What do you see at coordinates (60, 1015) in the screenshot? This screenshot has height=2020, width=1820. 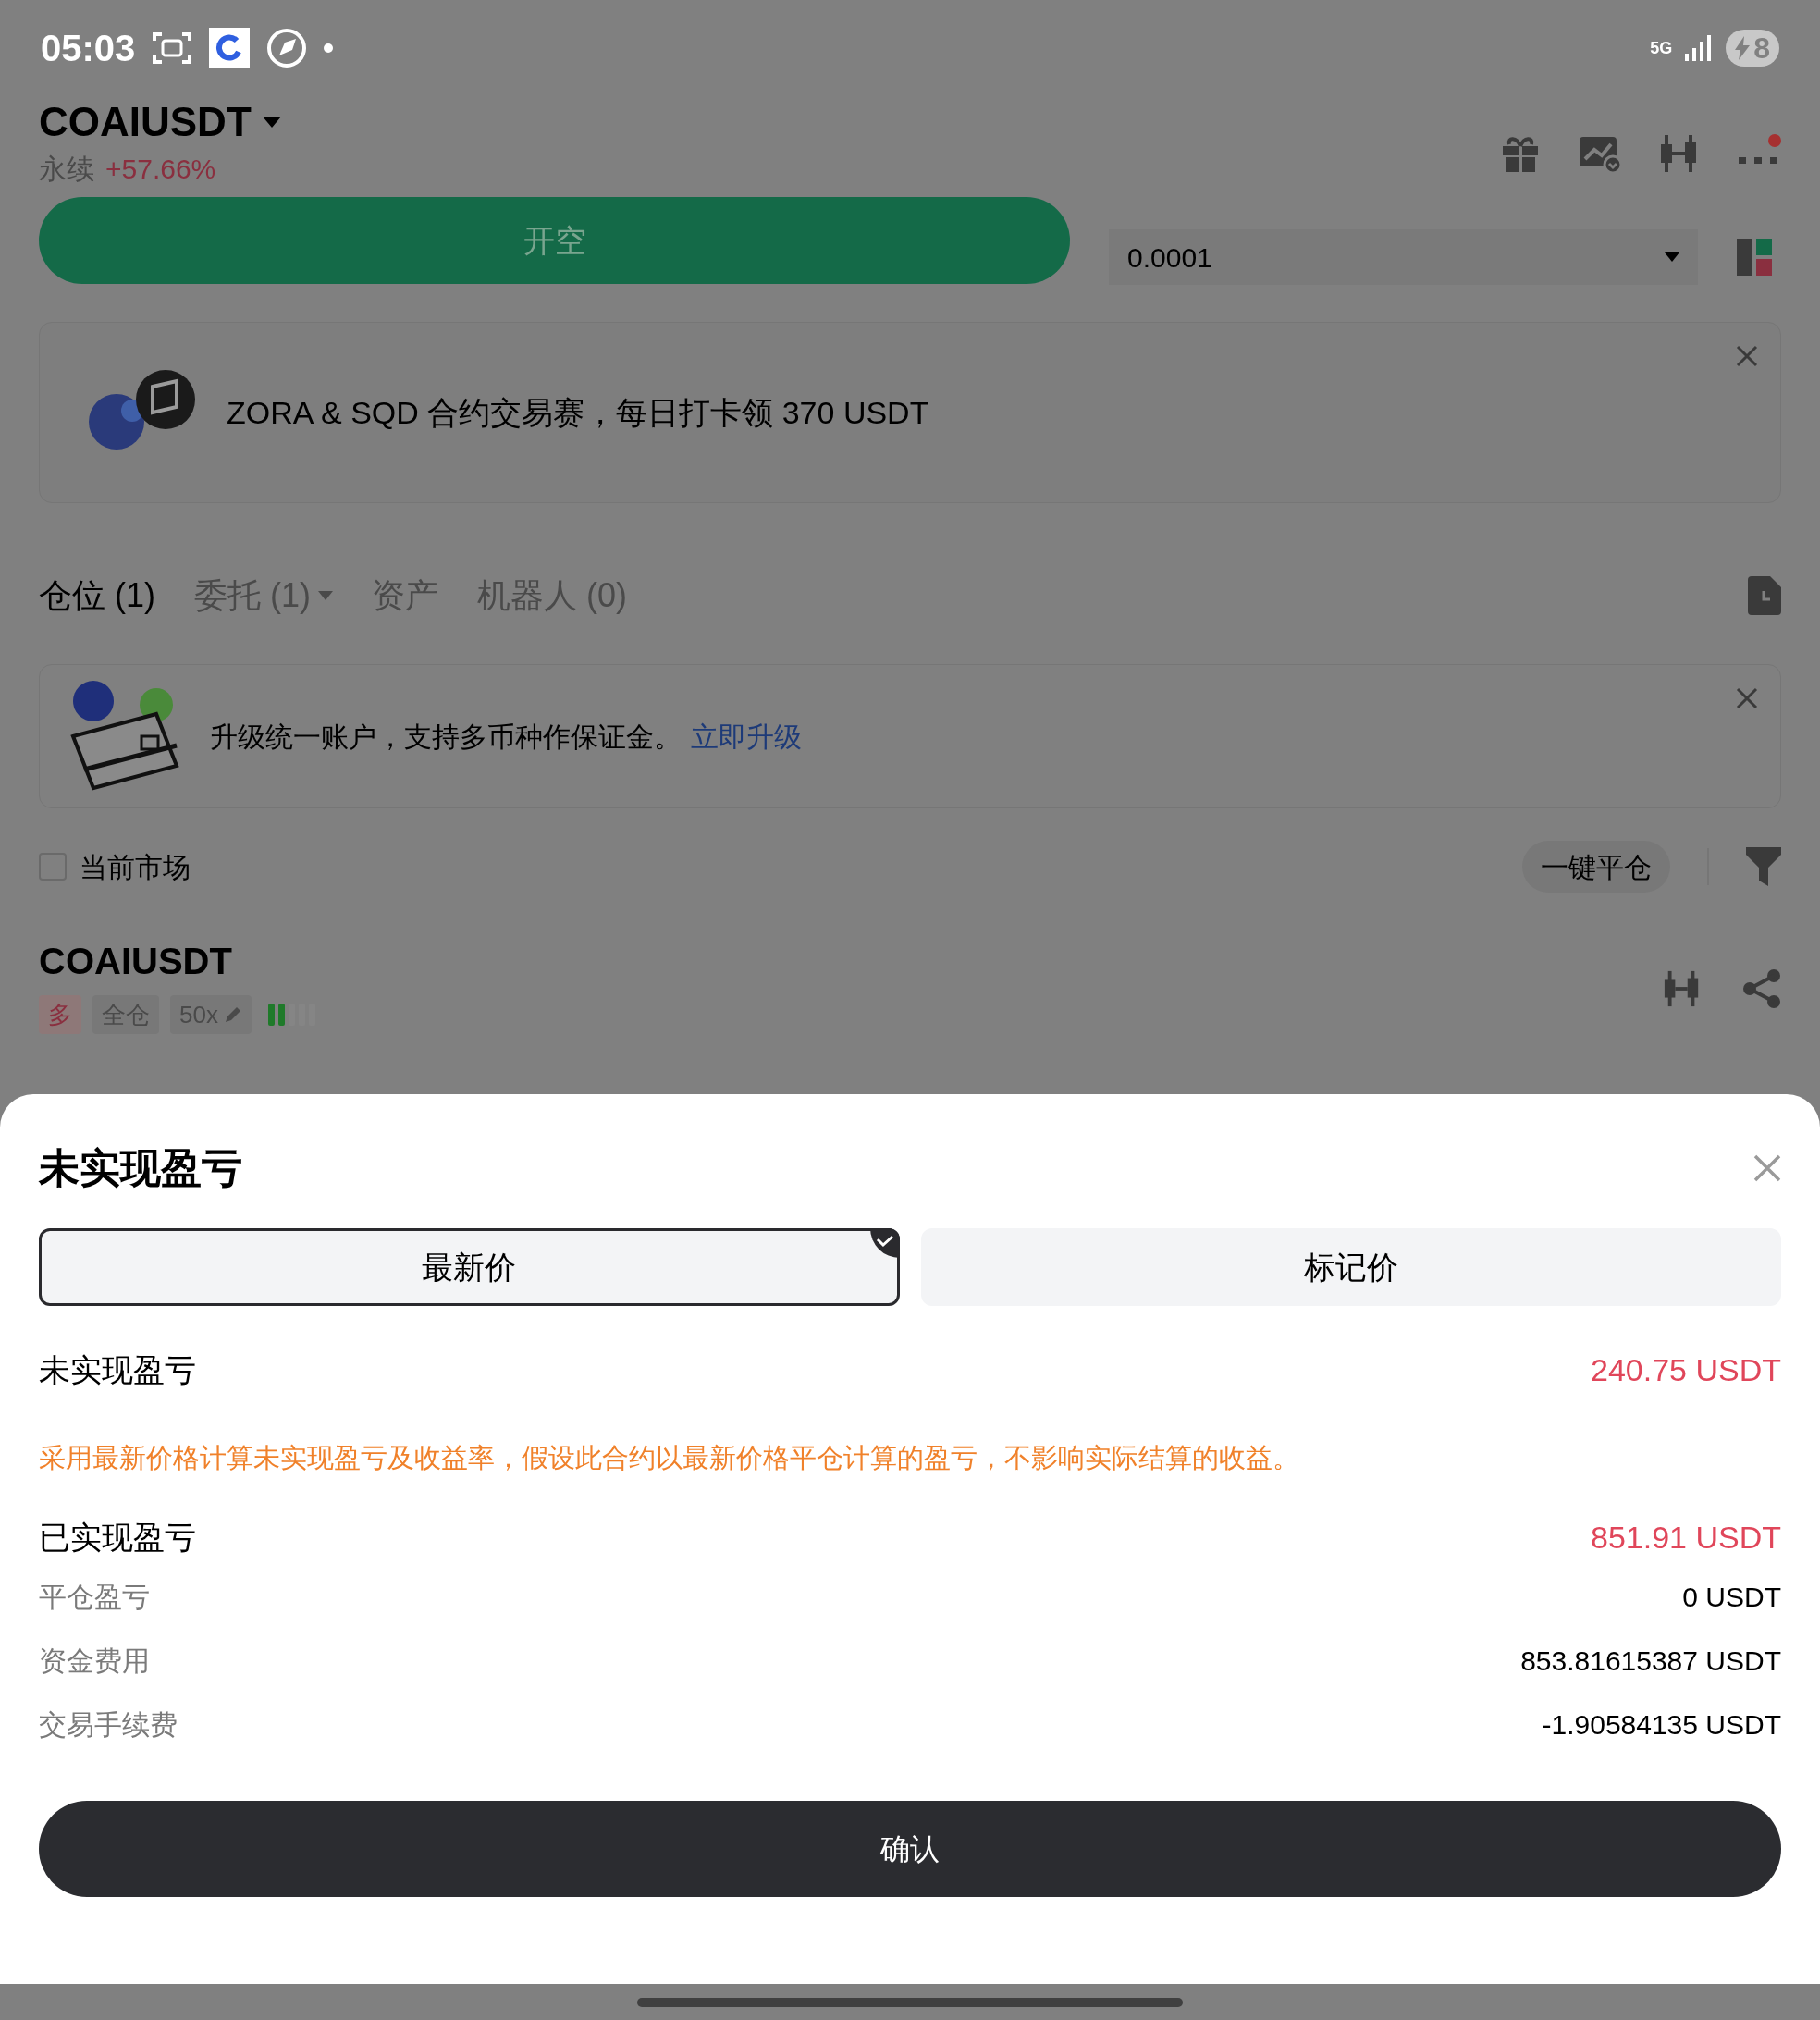 I see `side-tag: 多` at bounding box center [60, 1015].